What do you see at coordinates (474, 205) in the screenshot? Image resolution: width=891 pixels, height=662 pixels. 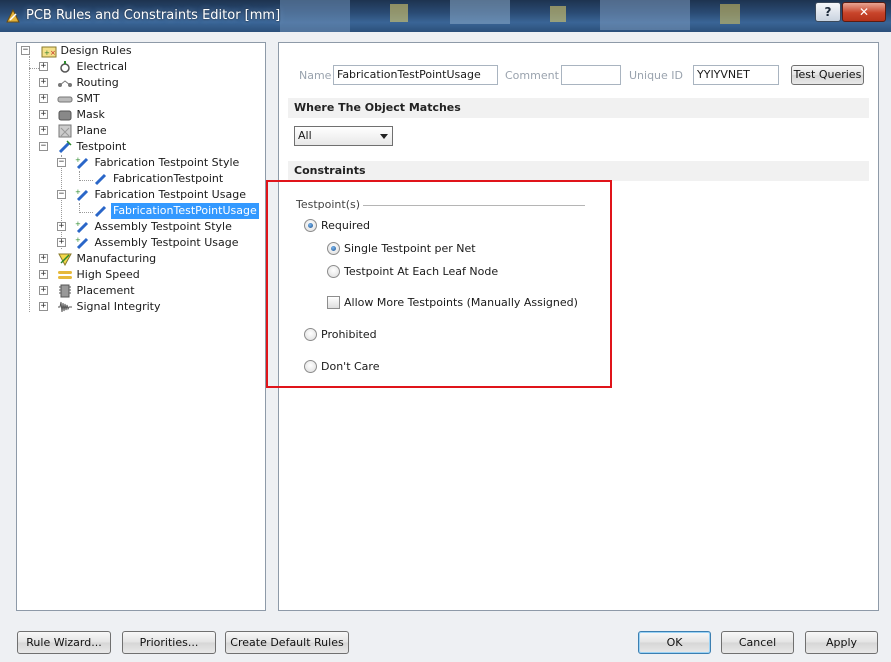 I see `group-divider` at bounding box center [474, 205].